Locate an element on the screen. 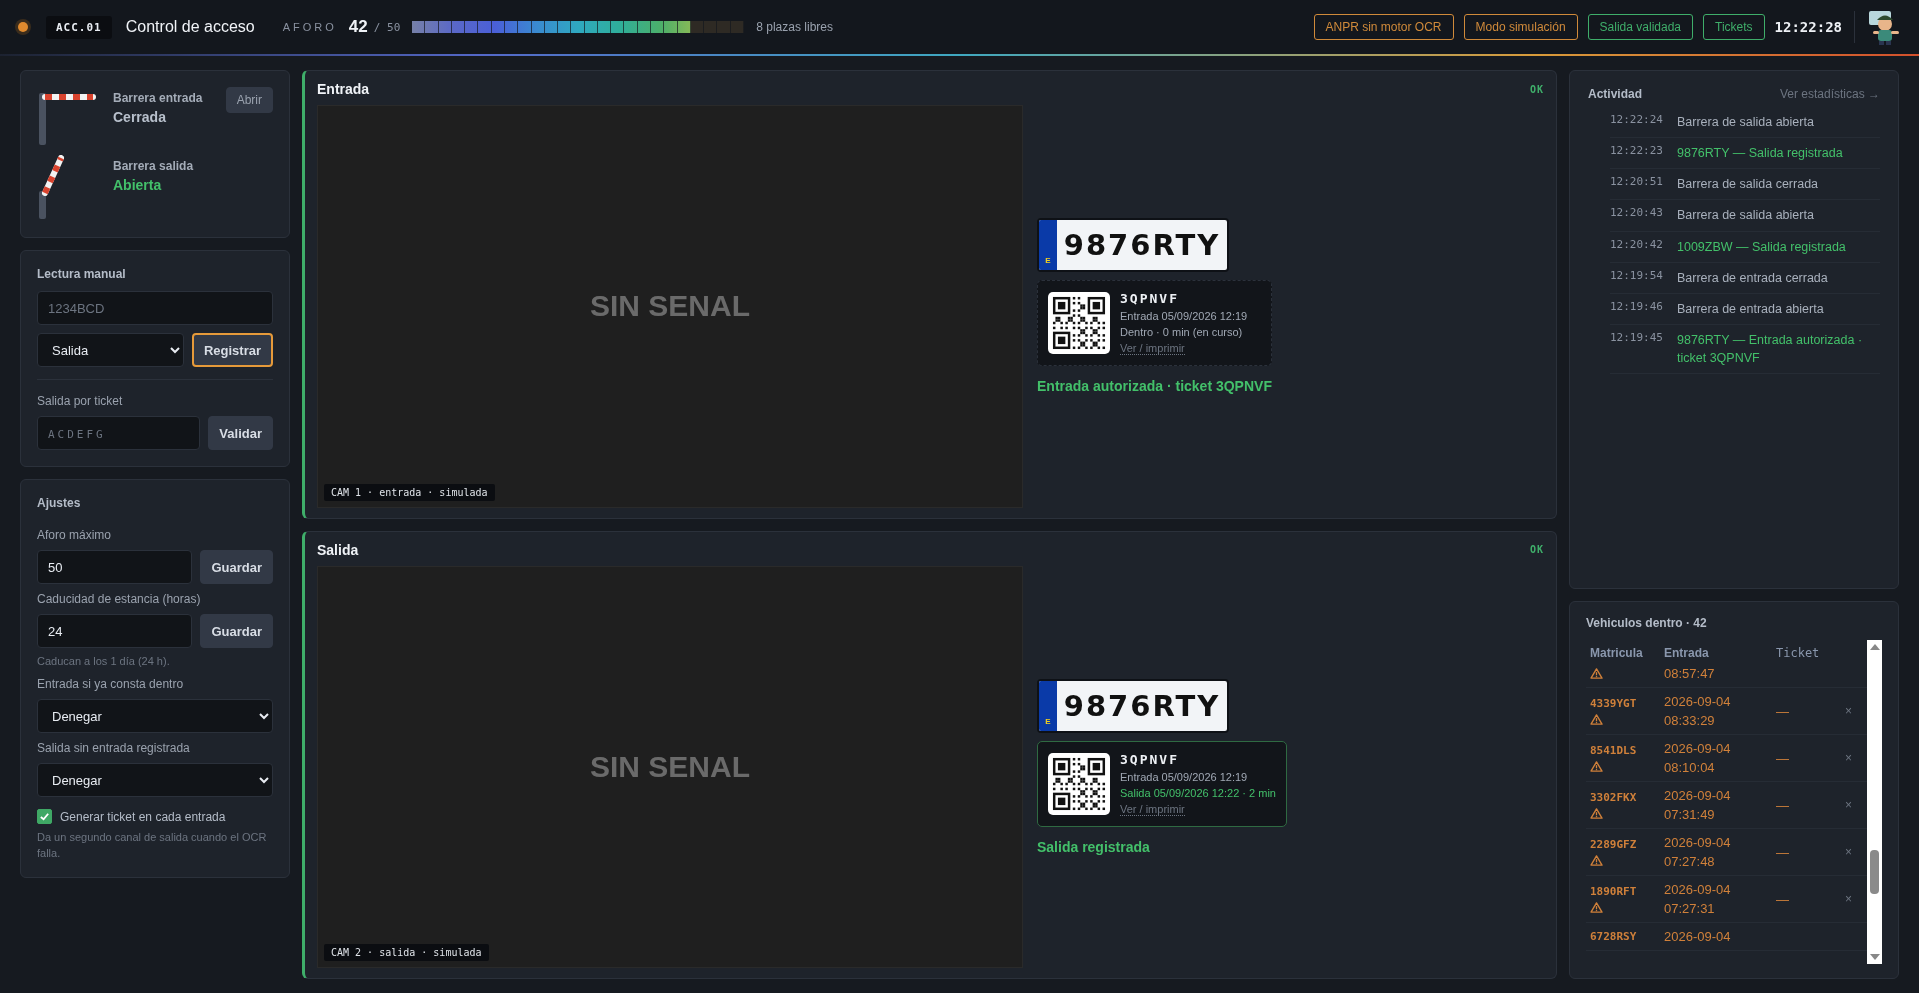  event-time: 12:19:46 is located at coordinates (1636, 307).